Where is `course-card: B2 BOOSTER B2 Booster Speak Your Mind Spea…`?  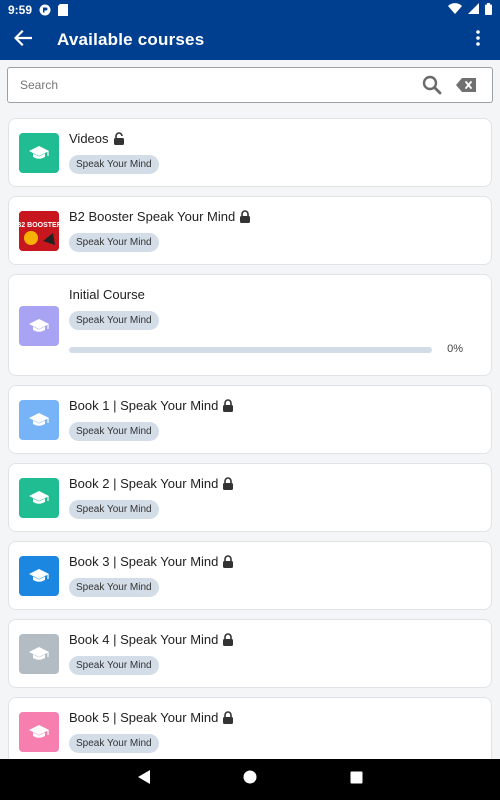 course-card: B2 BOOSTER B2 Booster Speak Your Mind Spea… is located at coordinates (250, 230).